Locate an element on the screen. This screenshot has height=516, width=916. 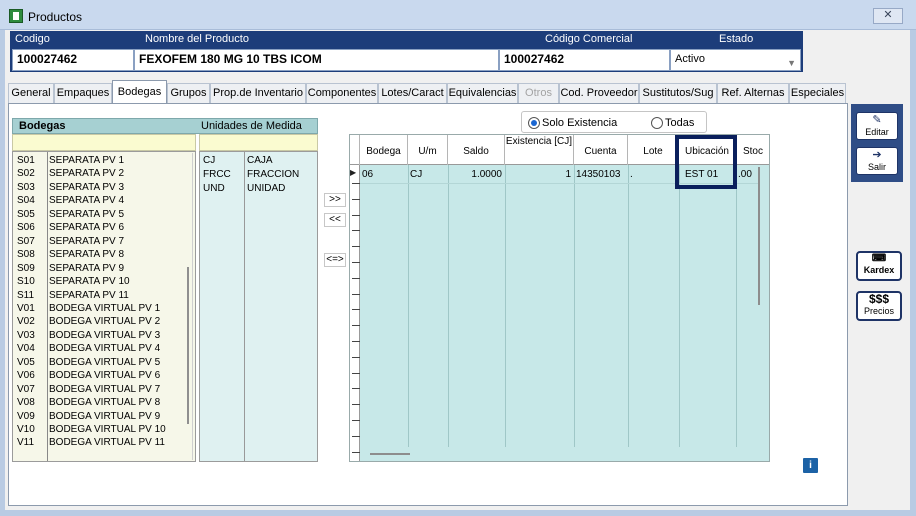
cell-stock: .00 is located at coordinates (745, 174).